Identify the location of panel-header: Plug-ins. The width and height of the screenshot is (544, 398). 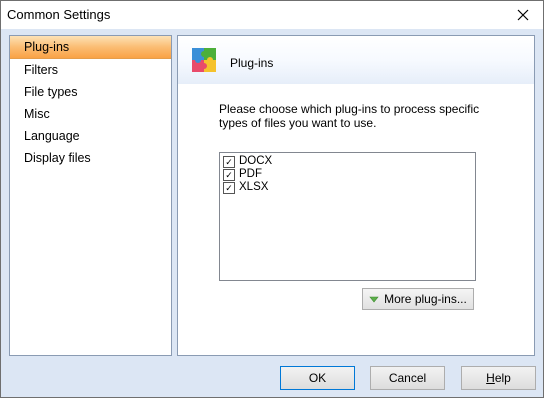
(356, 60).